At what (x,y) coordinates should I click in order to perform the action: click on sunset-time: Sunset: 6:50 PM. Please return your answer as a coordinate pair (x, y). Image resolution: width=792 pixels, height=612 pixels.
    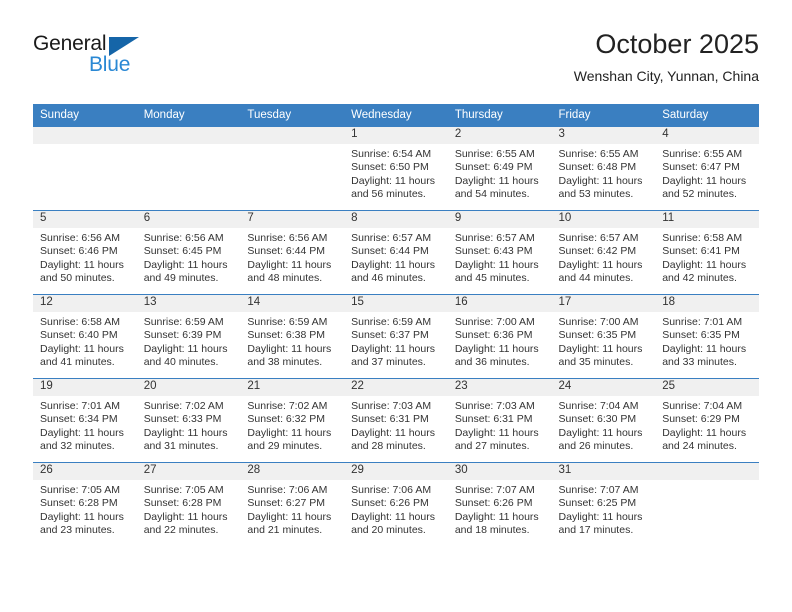
    Looking at the image, I should click on (390, 167).